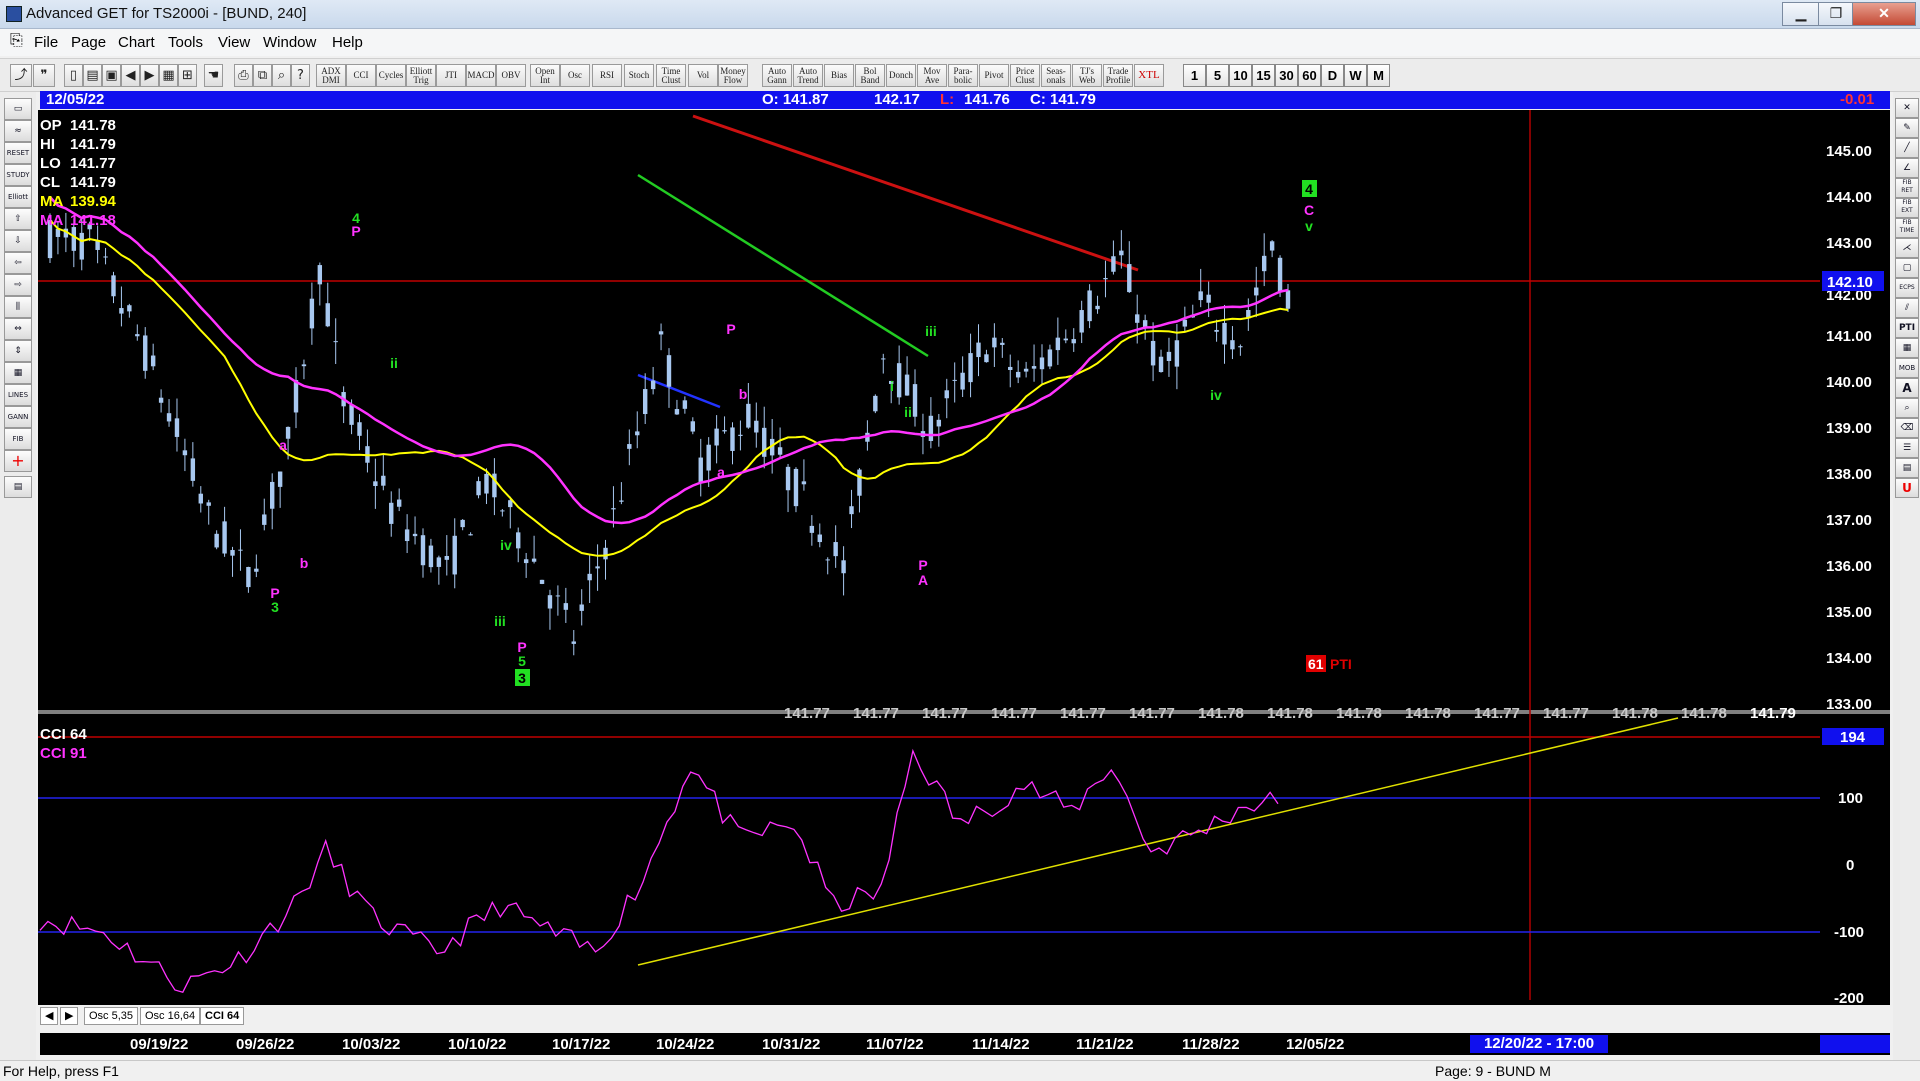  I want to click on wave-icon: ≈, so click(18, 131).